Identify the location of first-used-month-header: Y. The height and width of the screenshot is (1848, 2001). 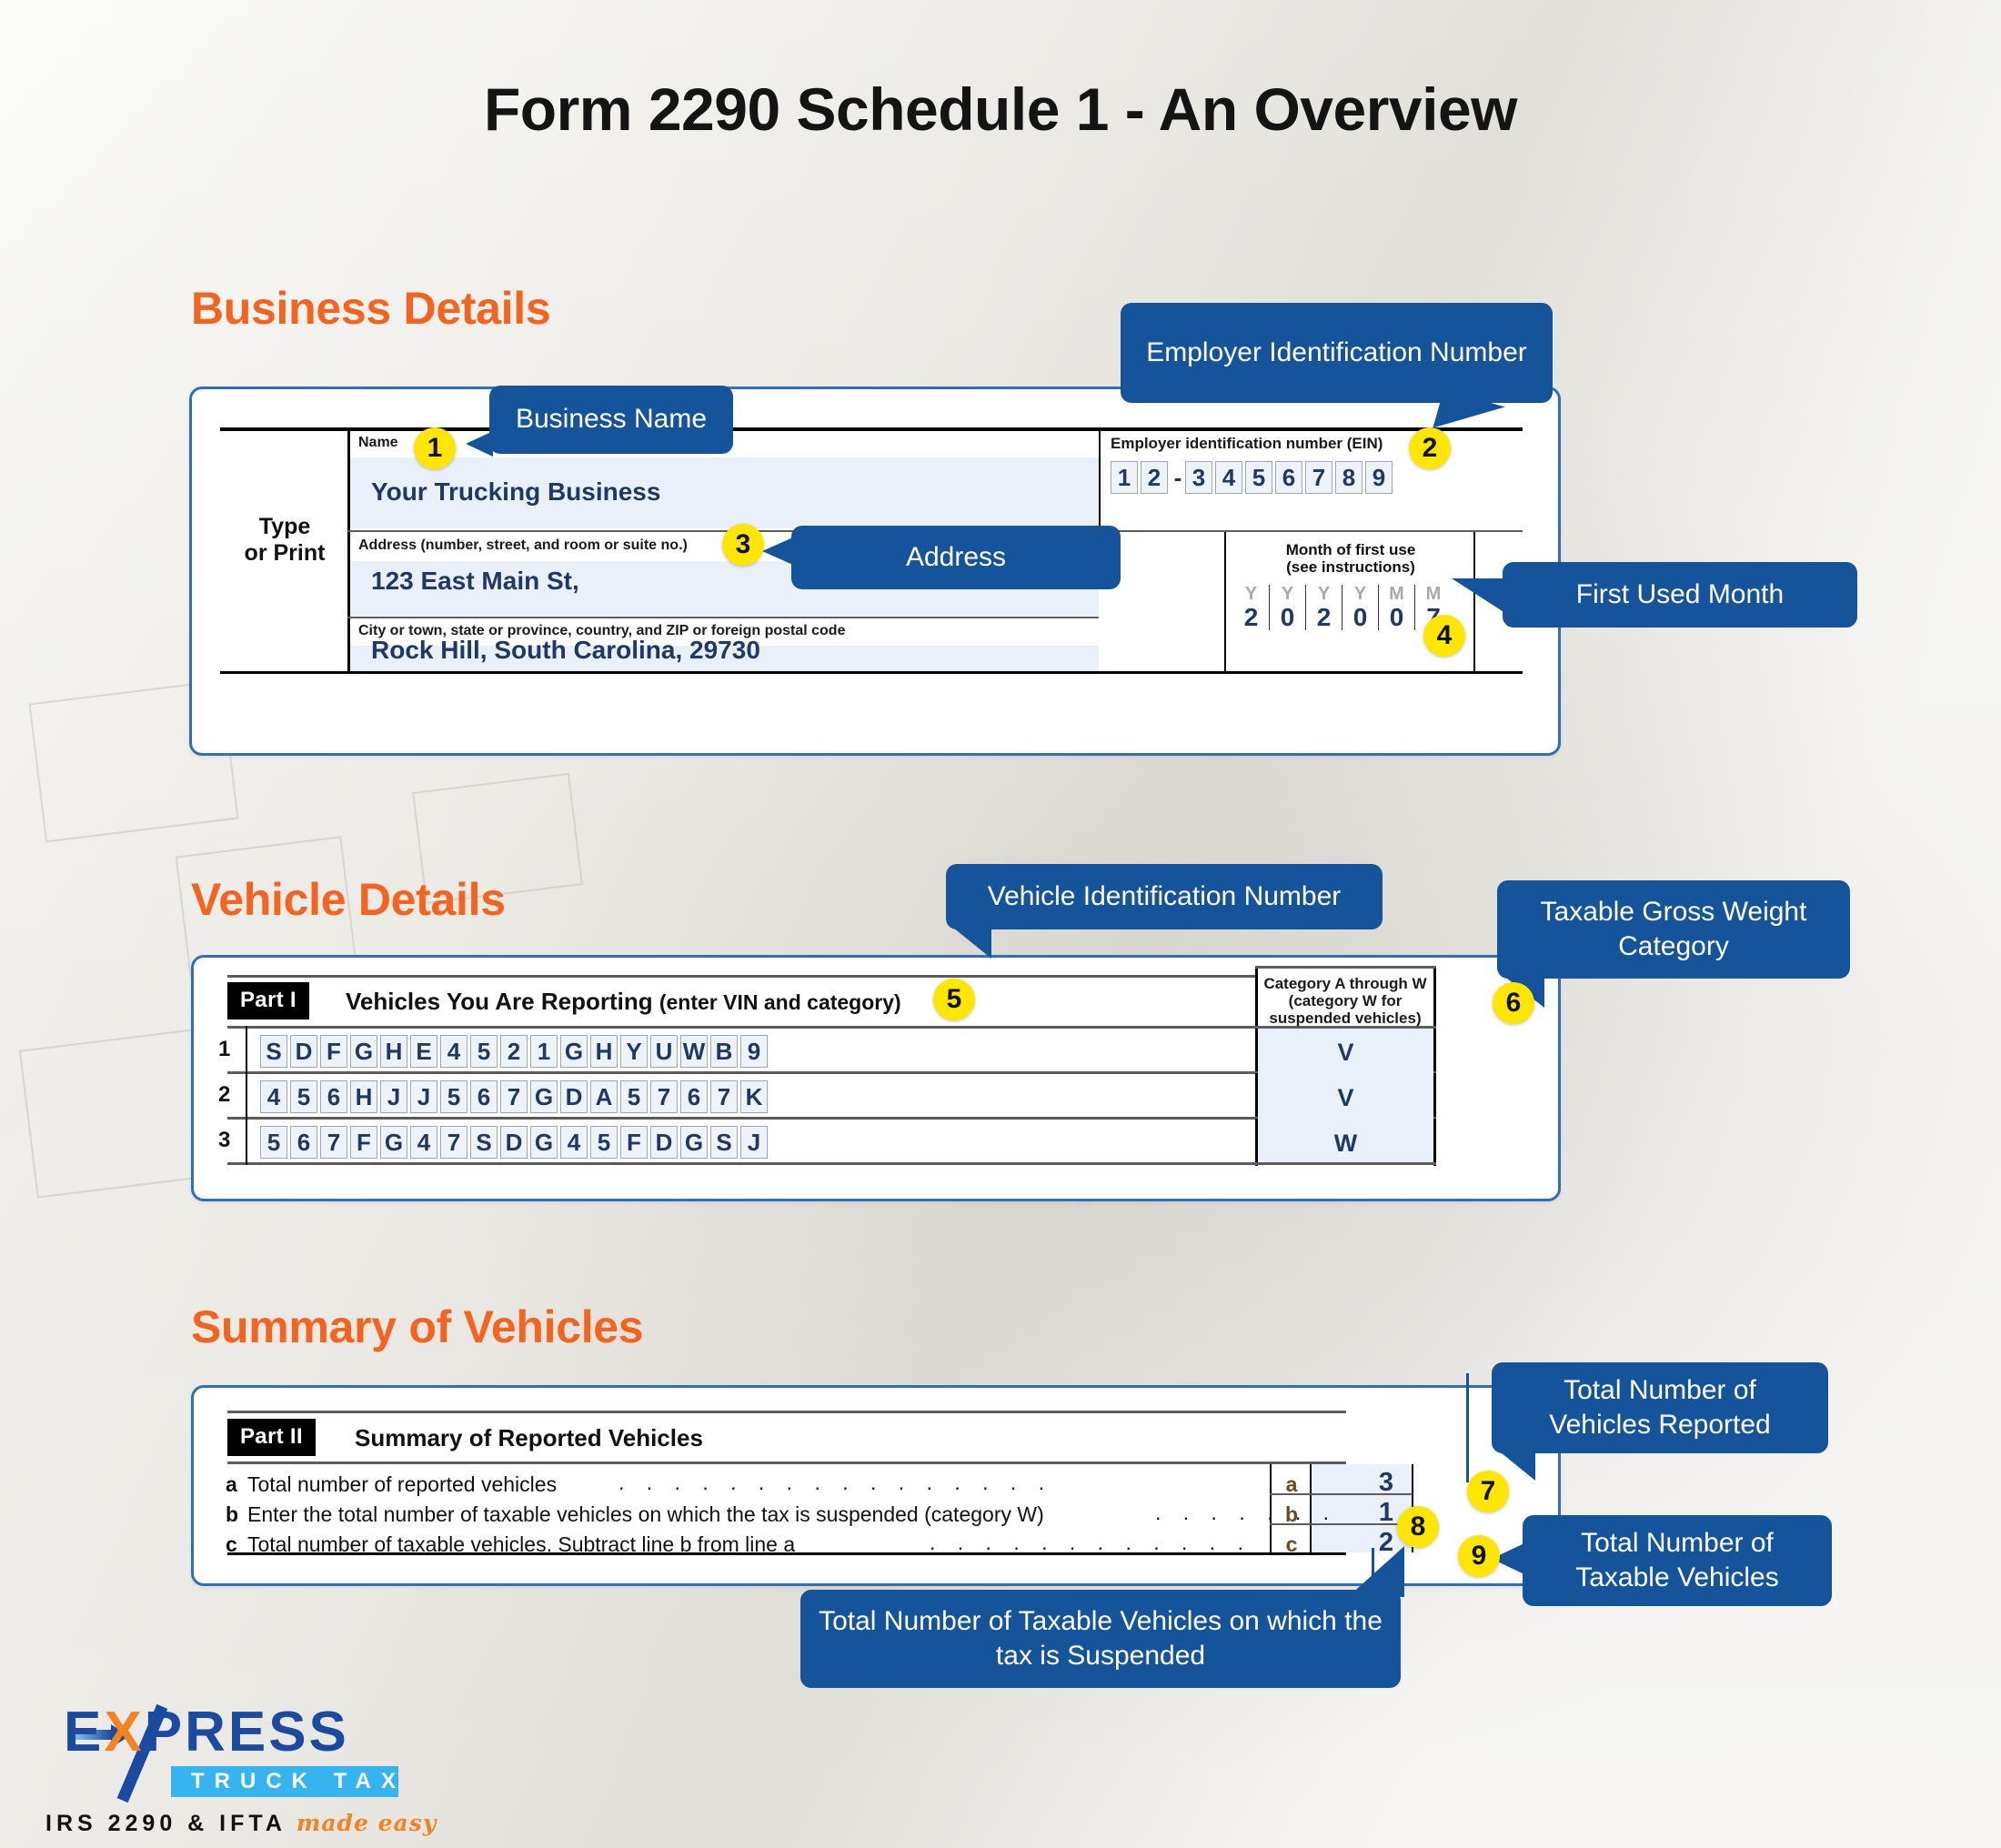
(1360, 594).